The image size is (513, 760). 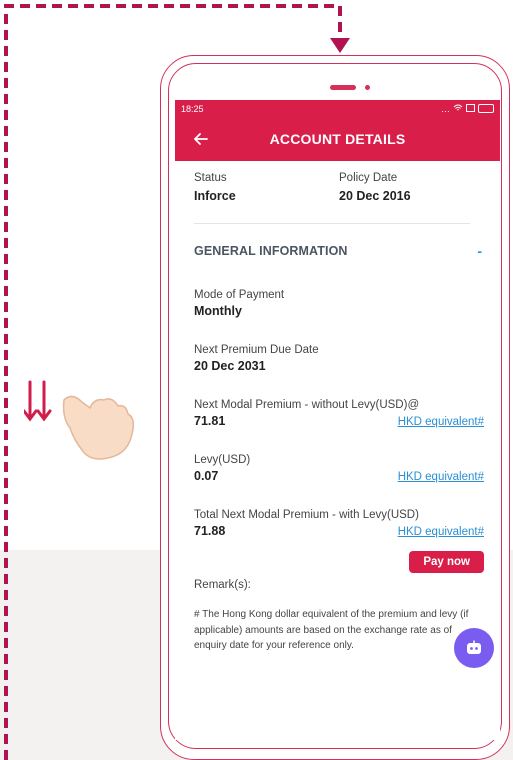 I want to click on field-value: 20 Dec 2031, so click(x=230, y=366).